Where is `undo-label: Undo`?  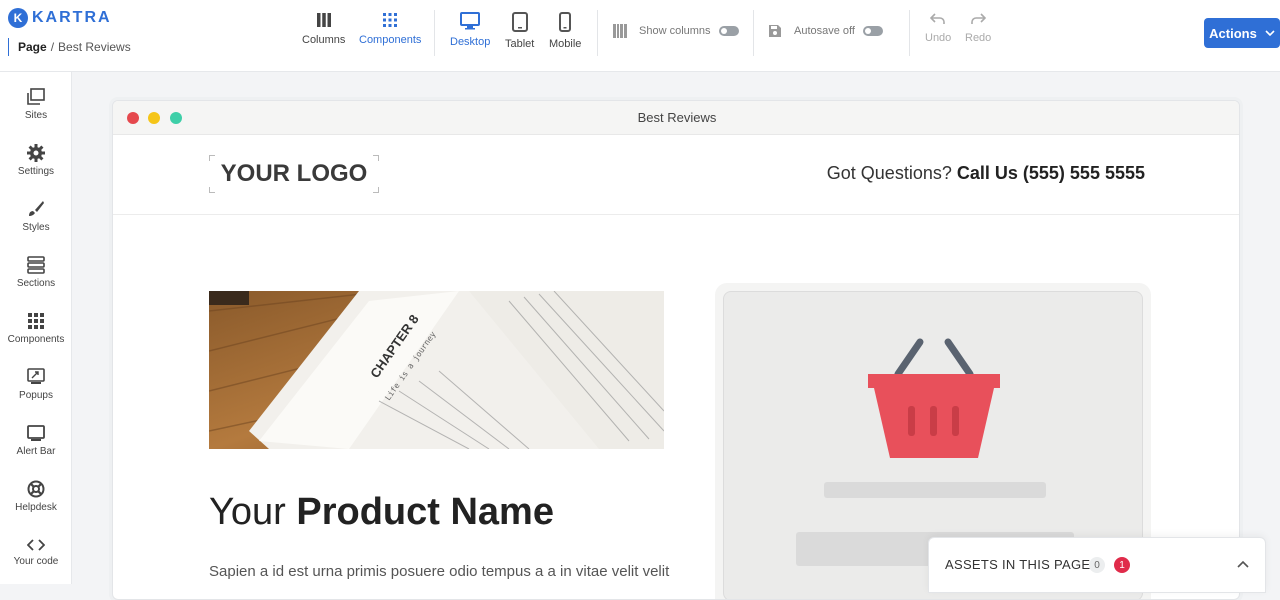 undo-label: Undo is located at coordinates (938, 38).